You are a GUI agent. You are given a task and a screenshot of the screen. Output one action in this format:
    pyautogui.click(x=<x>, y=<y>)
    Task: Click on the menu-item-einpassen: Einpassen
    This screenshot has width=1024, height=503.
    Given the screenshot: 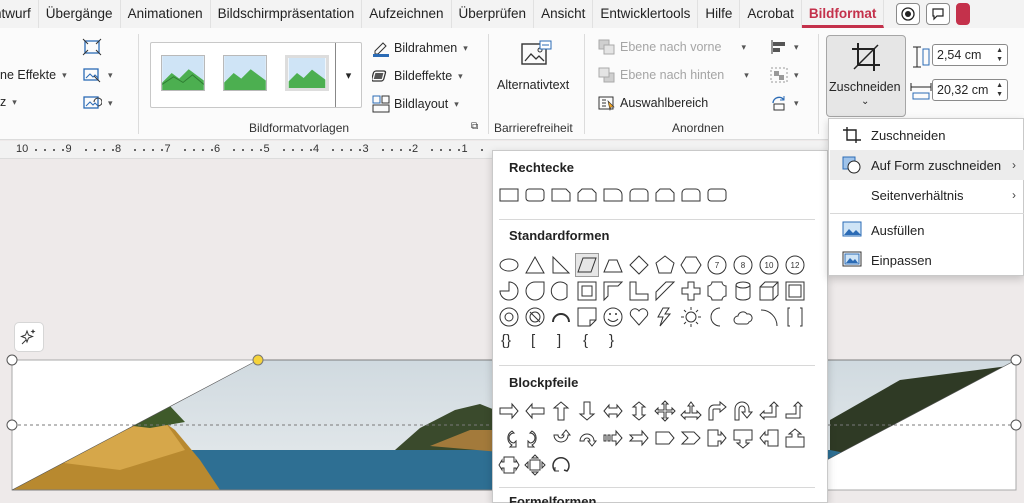 What is the action you would take?
    pyautogui.click(x=927, y=260)
    